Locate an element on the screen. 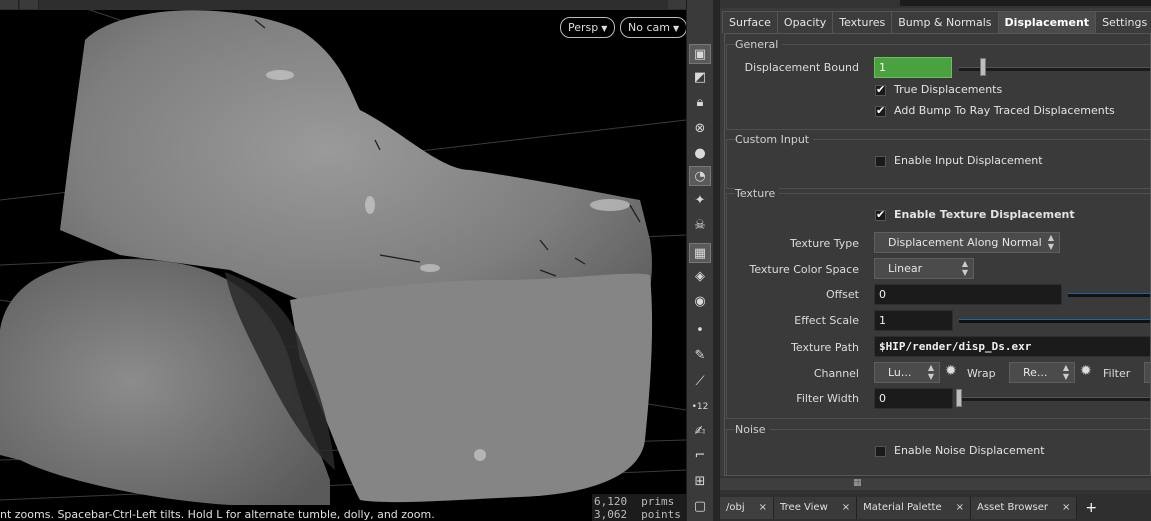 Image resolution: width=1151 pixels, height=521 pixels. scrollbar-track is located at coordinates (935, 484).